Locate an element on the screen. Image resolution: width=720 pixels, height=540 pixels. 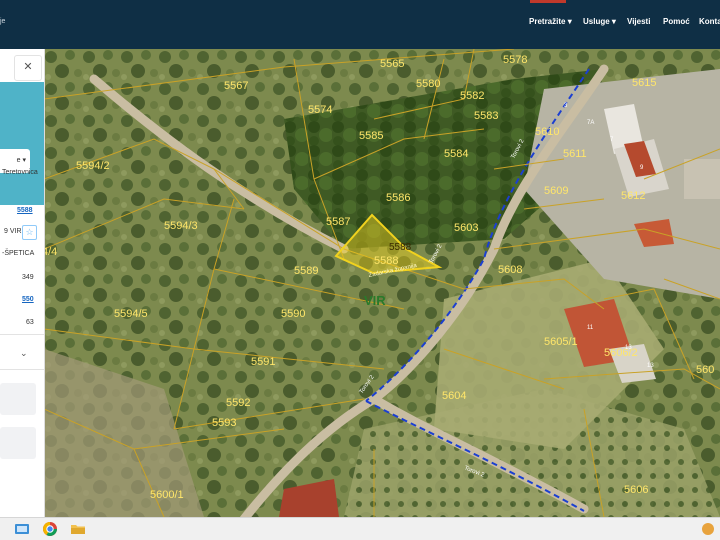
nav-pretrazite: Pretražite ▾ is located at coordinates (550, 21).